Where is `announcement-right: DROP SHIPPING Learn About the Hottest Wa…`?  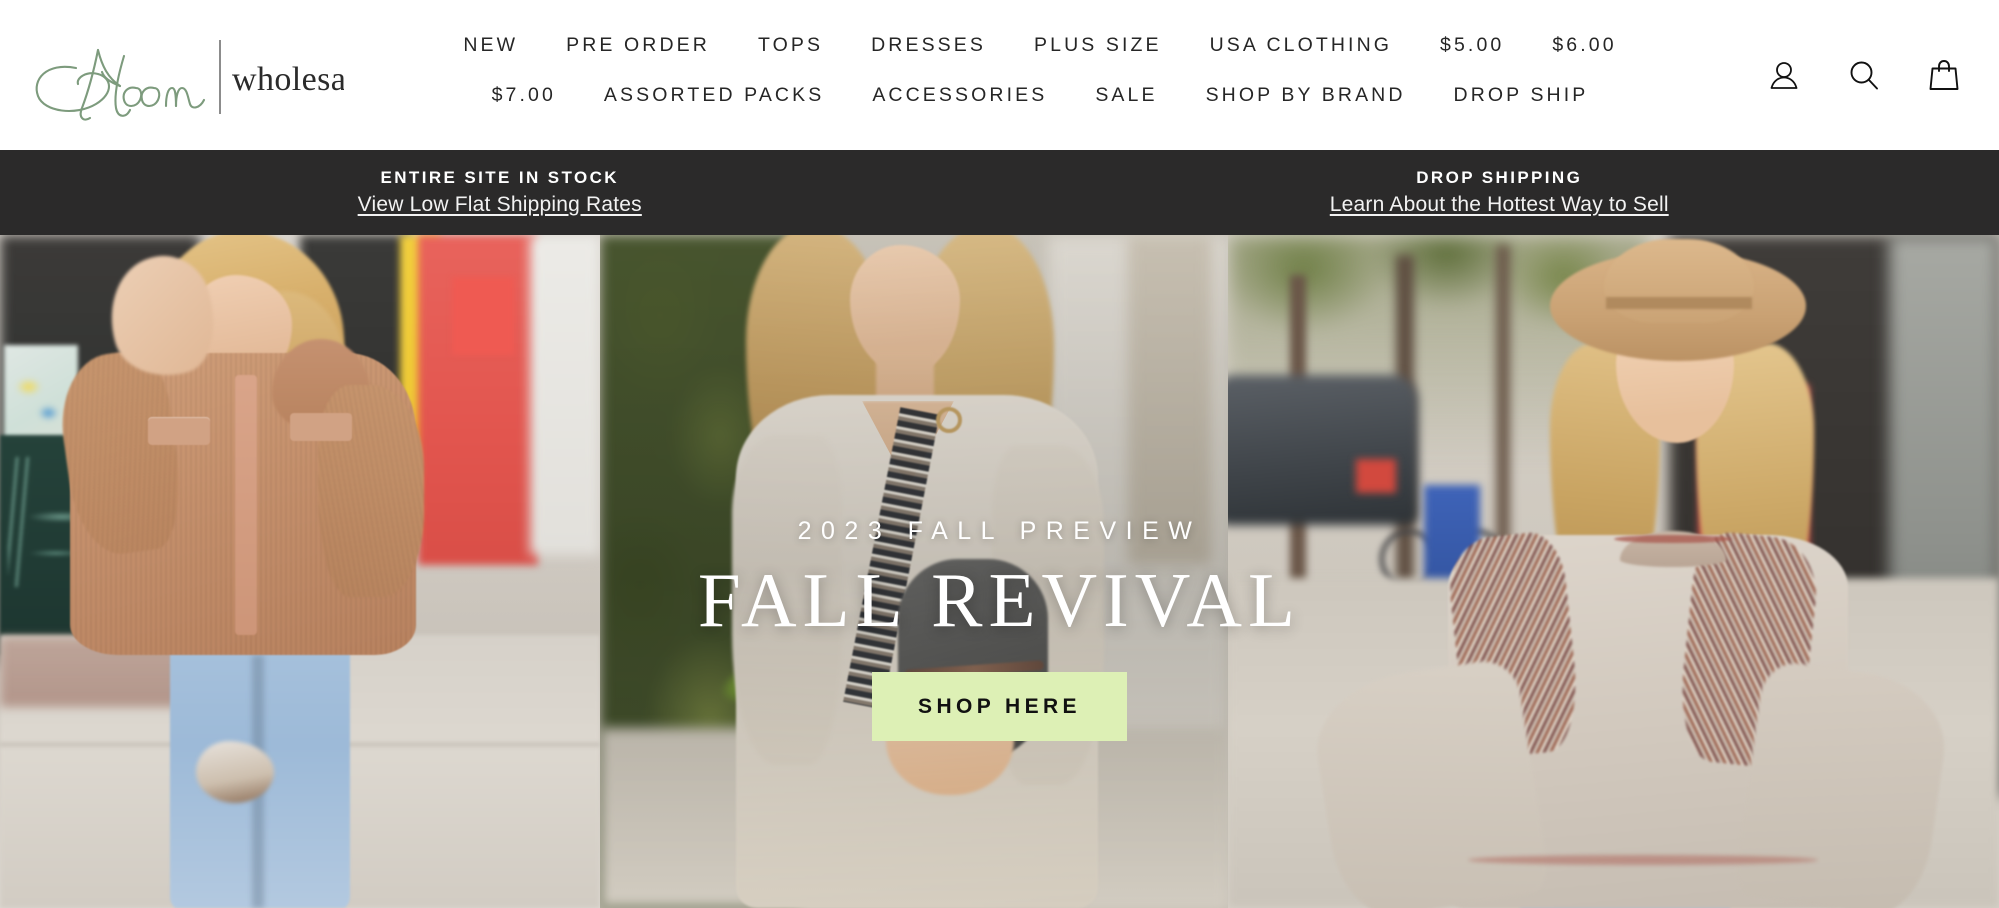
announcement-right: DROP SHIPPING Learn About the Hottest Wa… is located at coordinates (1499, 193).